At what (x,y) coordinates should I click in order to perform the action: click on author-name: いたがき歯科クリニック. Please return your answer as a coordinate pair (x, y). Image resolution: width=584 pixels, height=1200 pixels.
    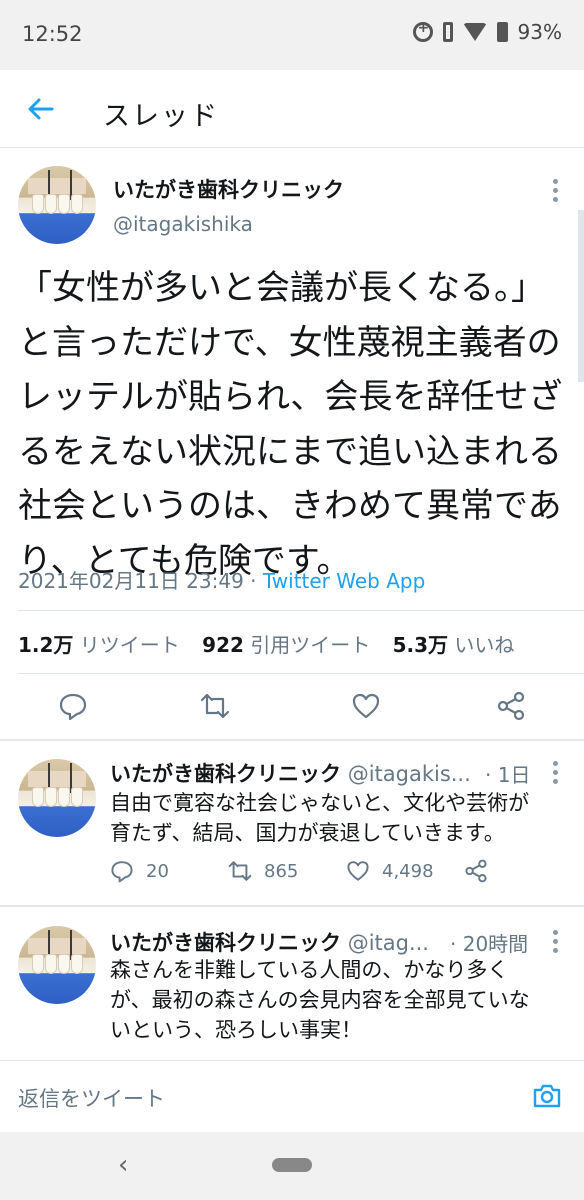
    Looking at the image, I should click on (228, 189).